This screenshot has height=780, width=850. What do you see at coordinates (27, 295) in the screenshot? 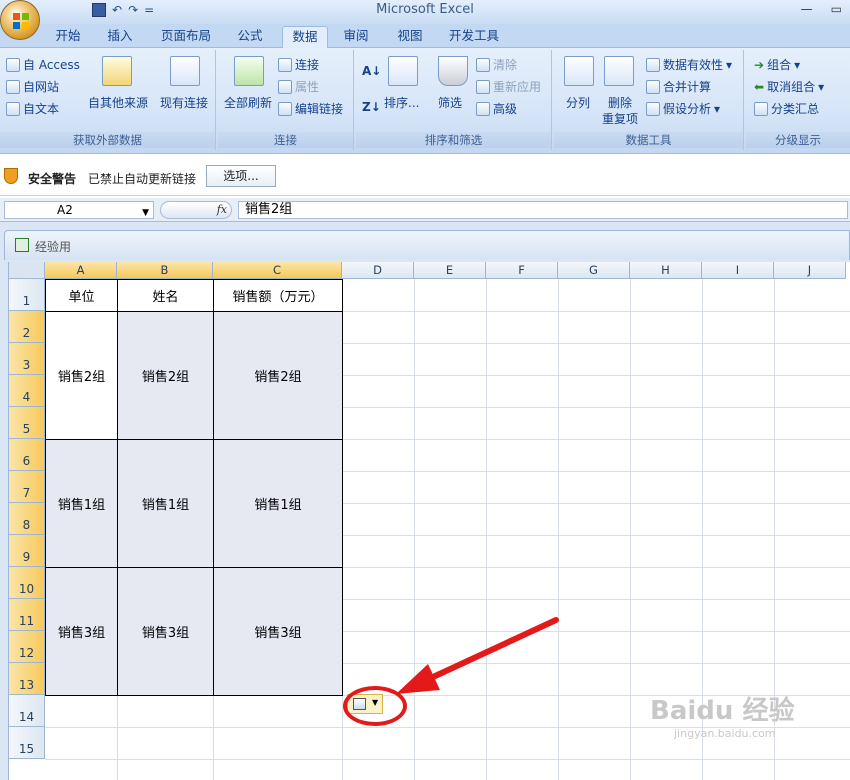
I see `row-header-1: 1` at bounding box center [27, 295].